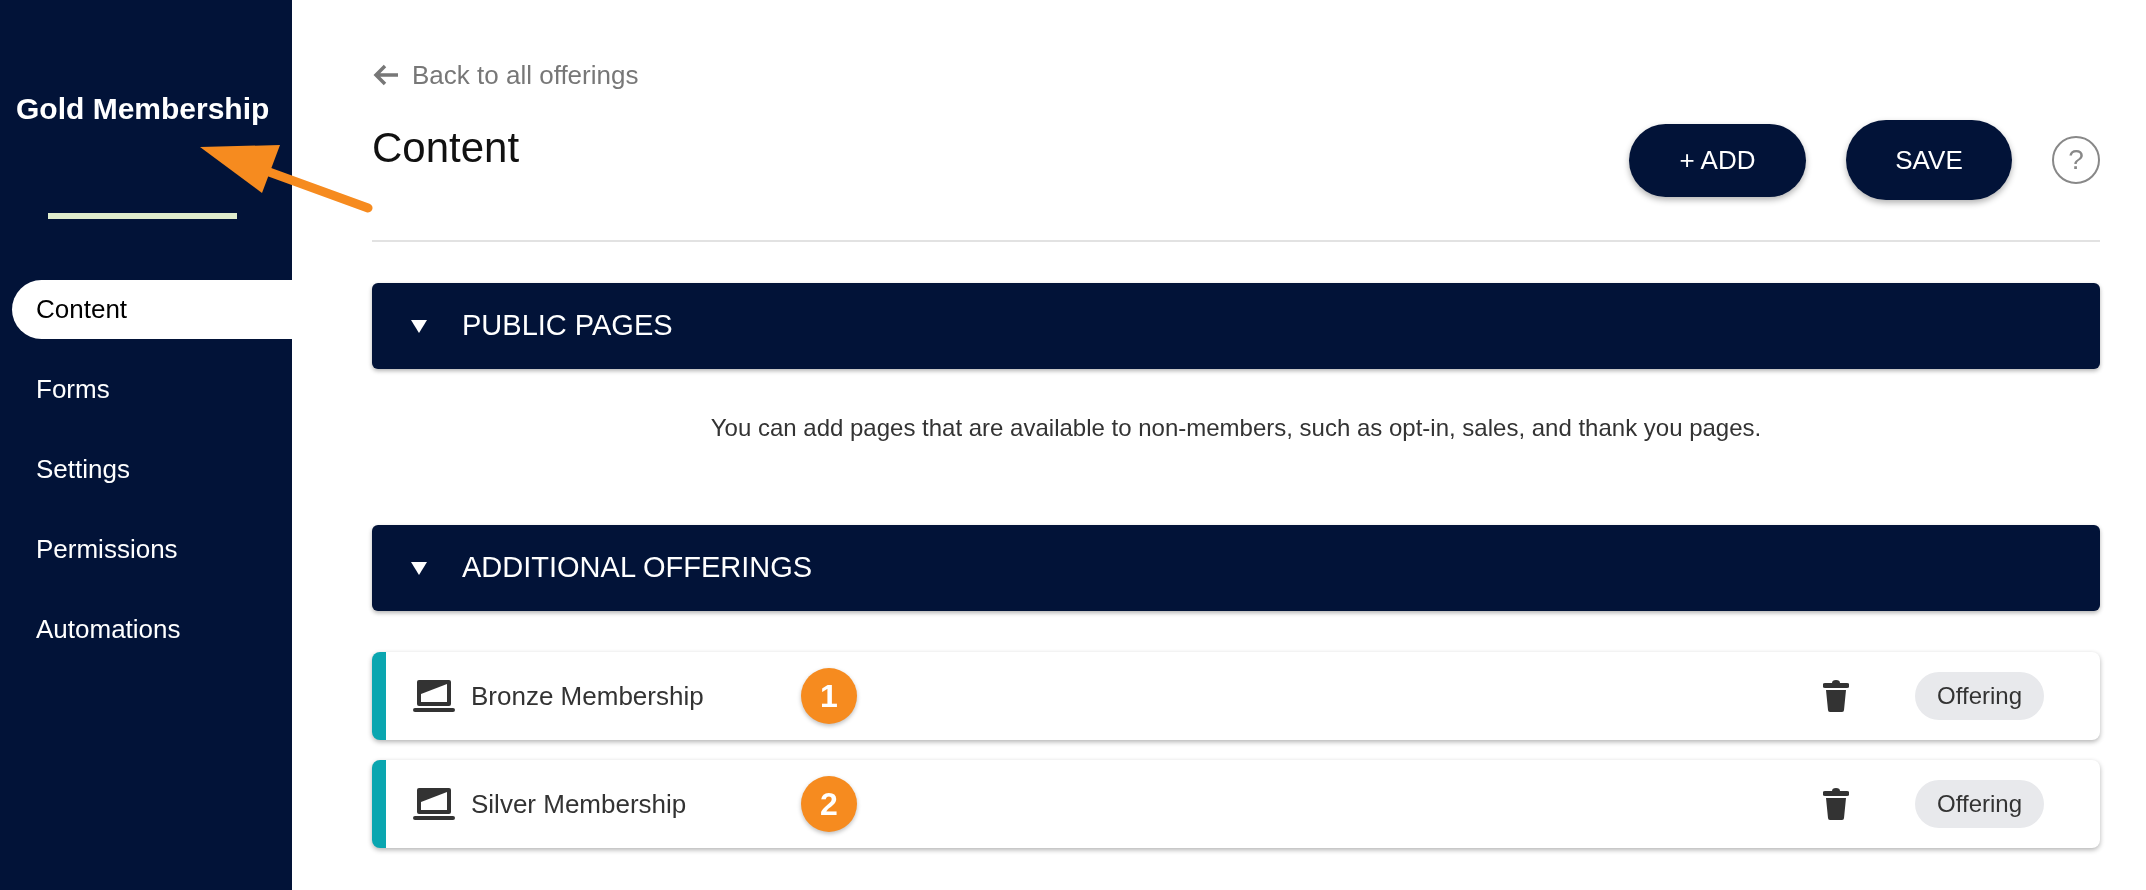 This screenshot has height=890, width=2146. What do you see at coordinates (152, 469) in the screenshot?
I see `nav-item: Settings` at bounding box center [152, 469].